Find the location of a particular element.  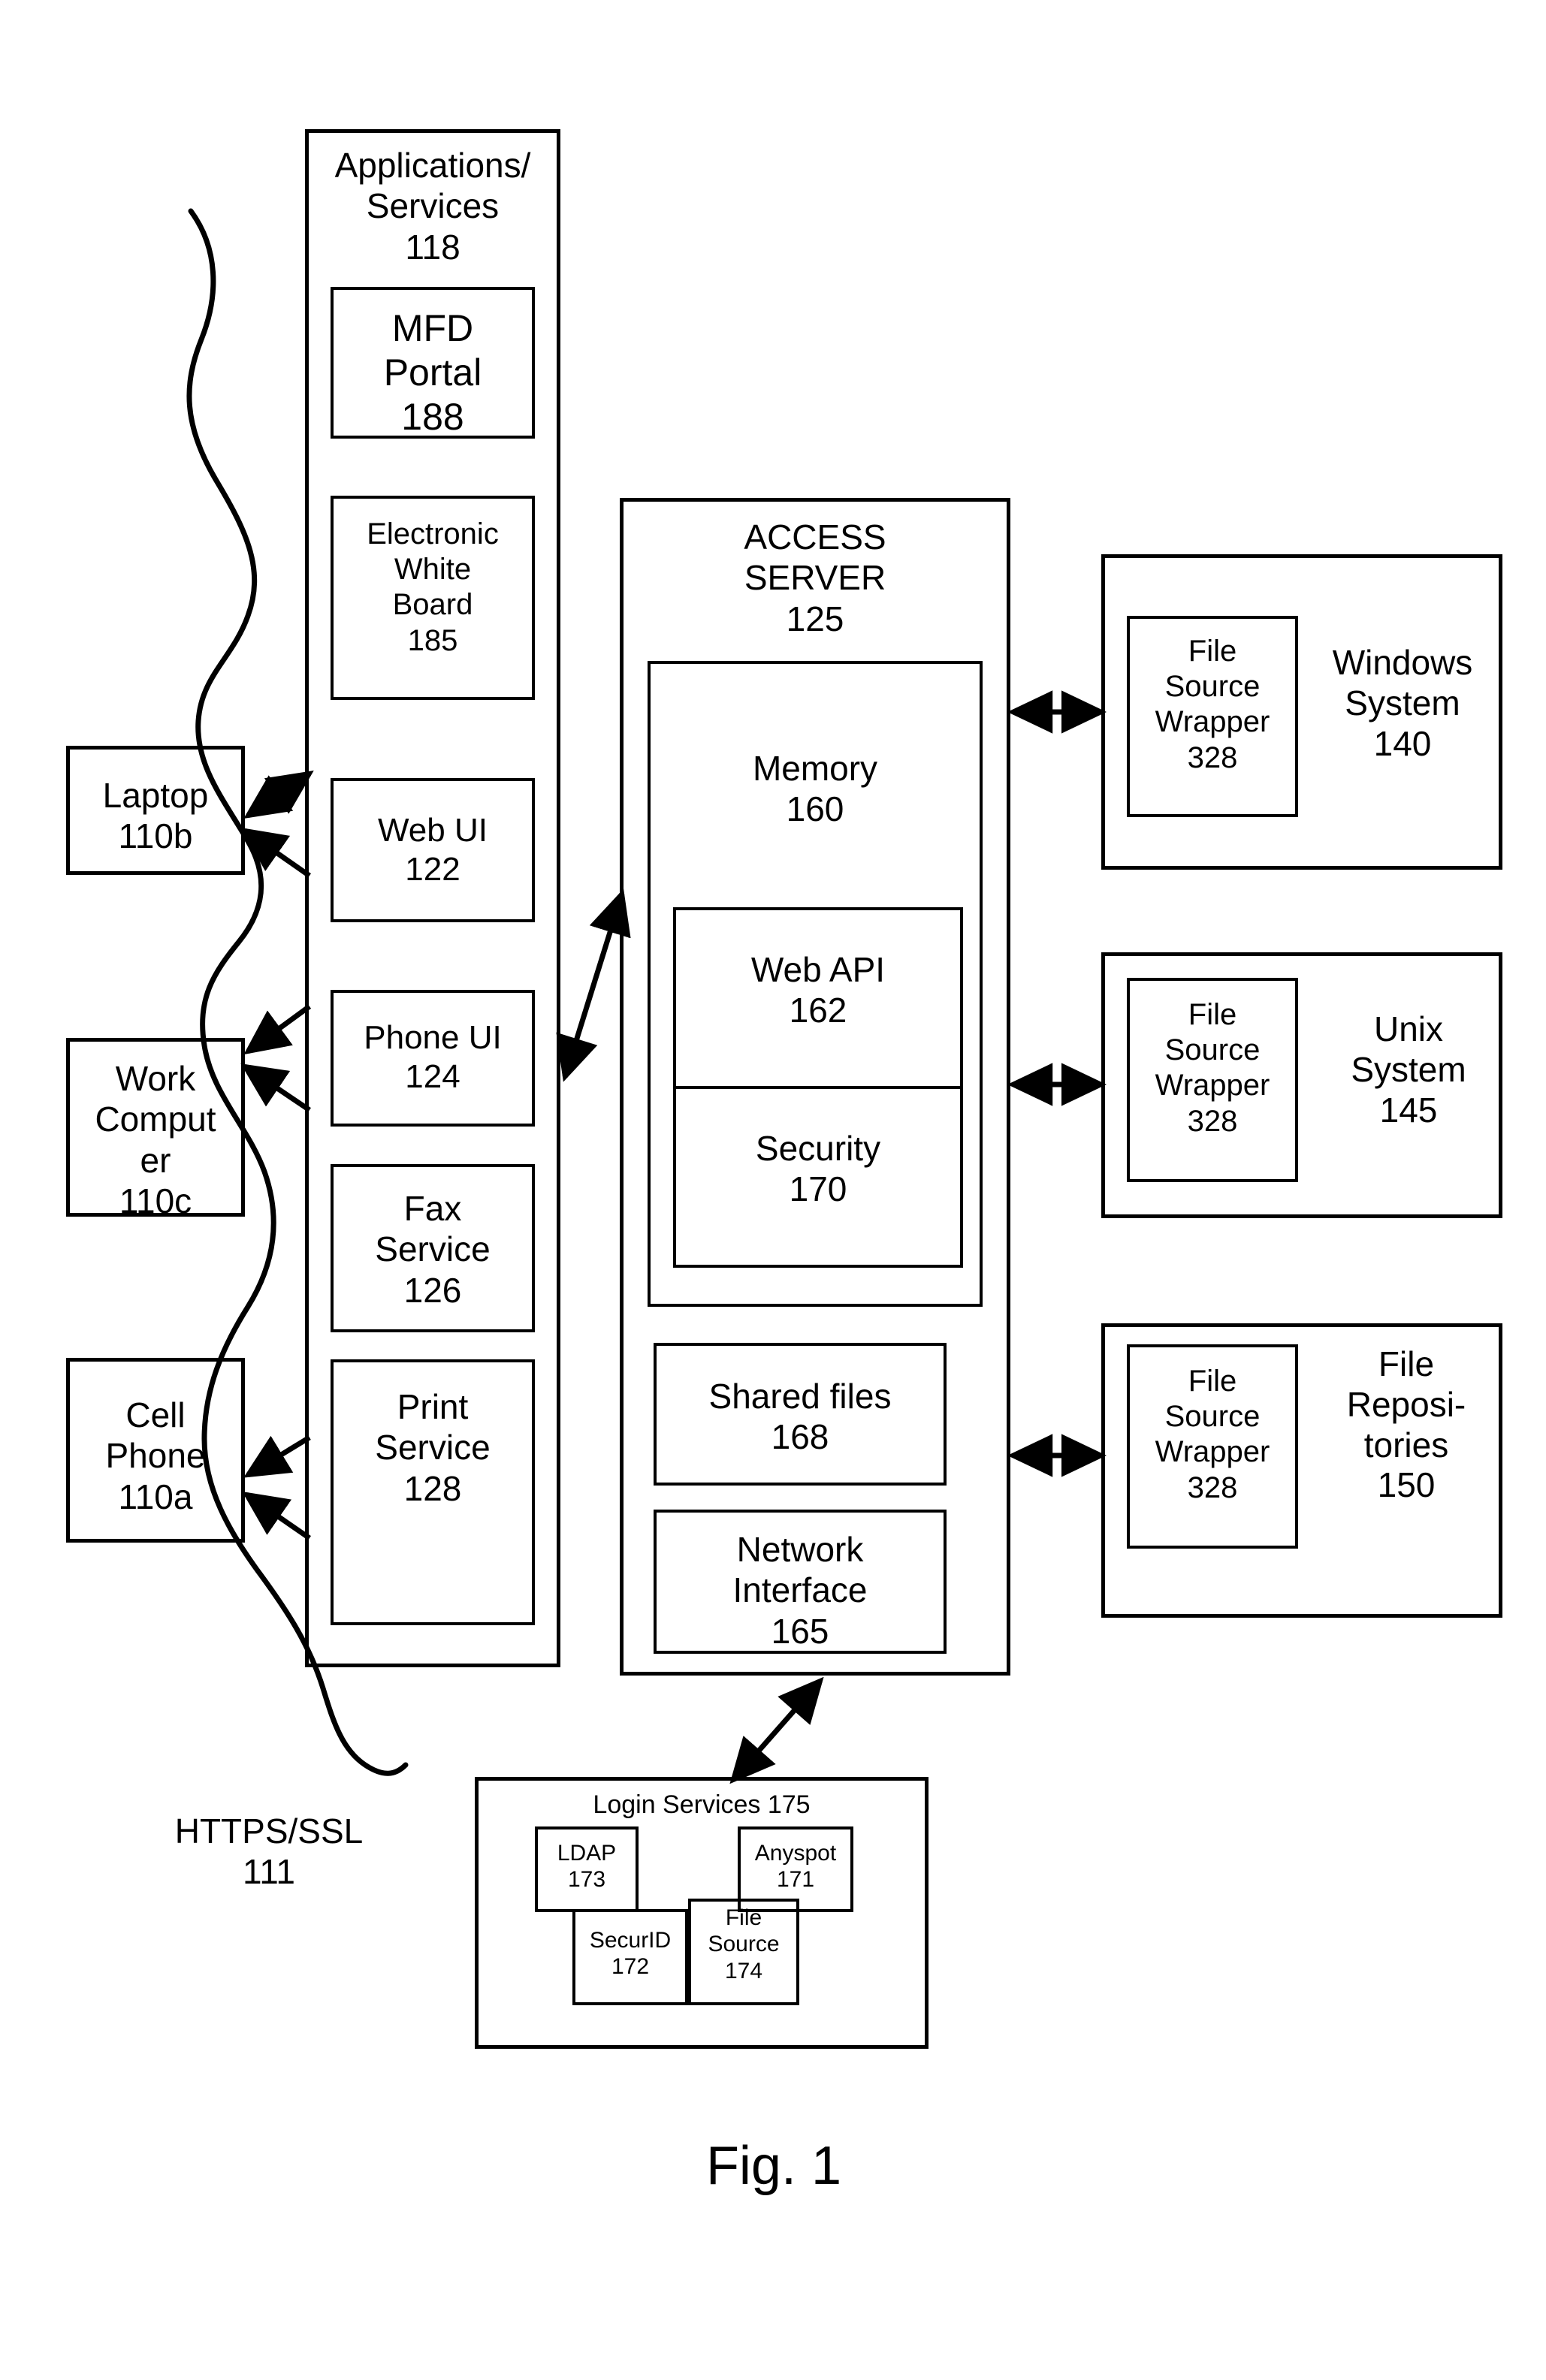

app-print-service-label: Print Service 128 is located at coordinates (433, 1447).